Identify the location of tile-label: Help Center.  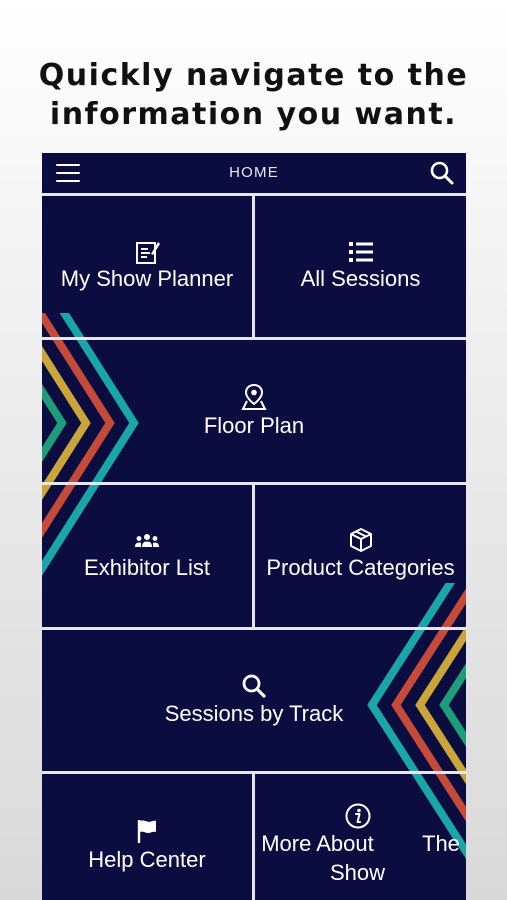
(147, 859).